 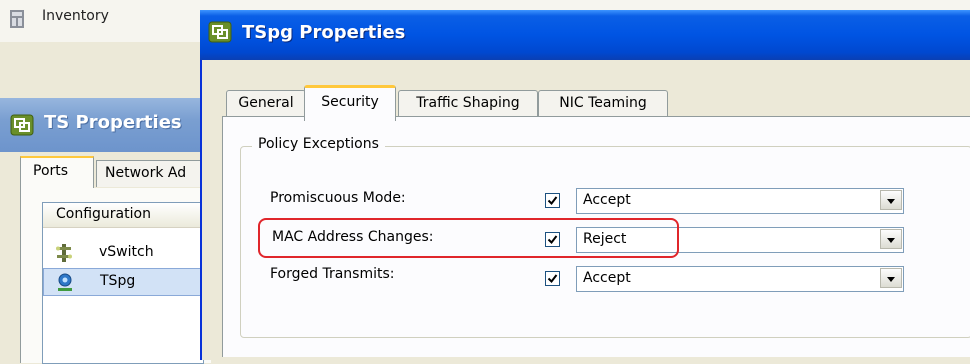 I want to click on tab-security-label: Security, so click(x=350, y=102).